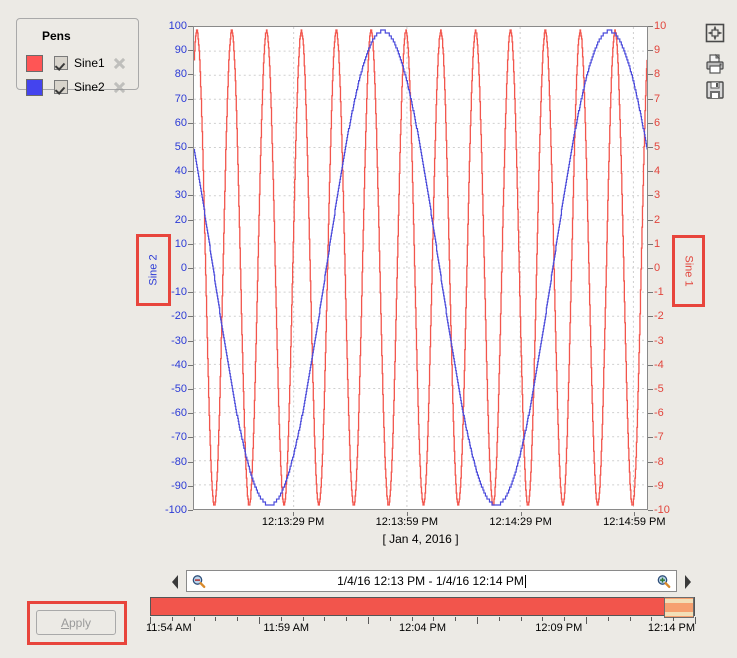 The height and width of the screenshot is (658, 737). Describe the element at coordinates (657, 219) in the screenshot. I see `y-axis-right-tick-label: 2` at that location.